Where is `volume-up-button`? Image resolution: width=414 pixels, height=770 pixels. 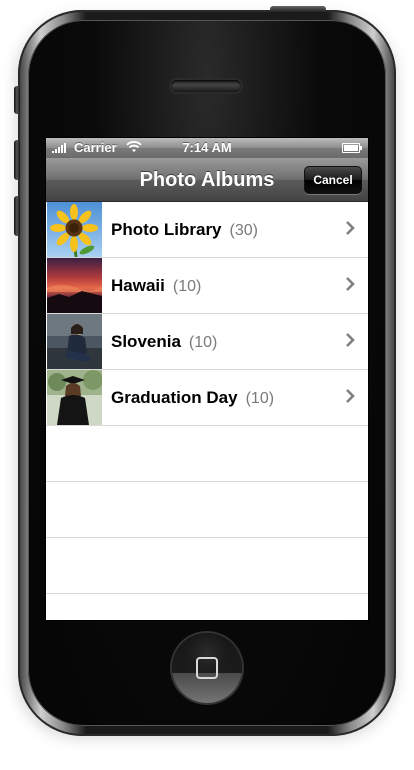 volume-up-button is located at coordinates (17, 160).